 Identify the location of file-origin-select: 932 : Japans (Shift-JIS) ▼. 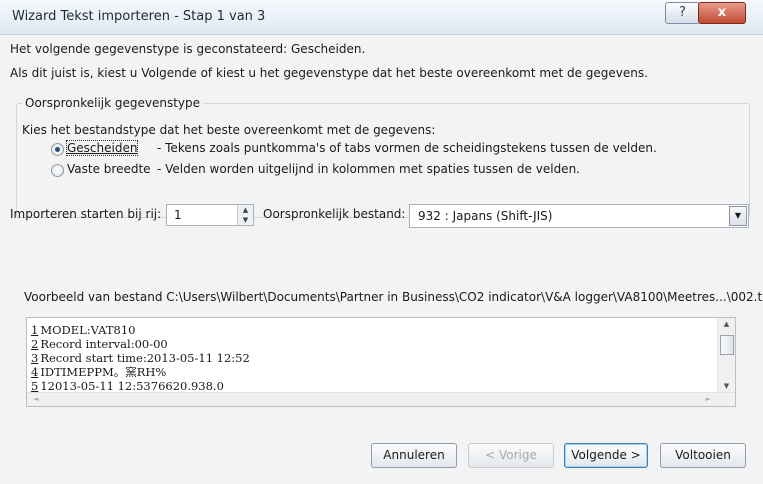
(579, 216).